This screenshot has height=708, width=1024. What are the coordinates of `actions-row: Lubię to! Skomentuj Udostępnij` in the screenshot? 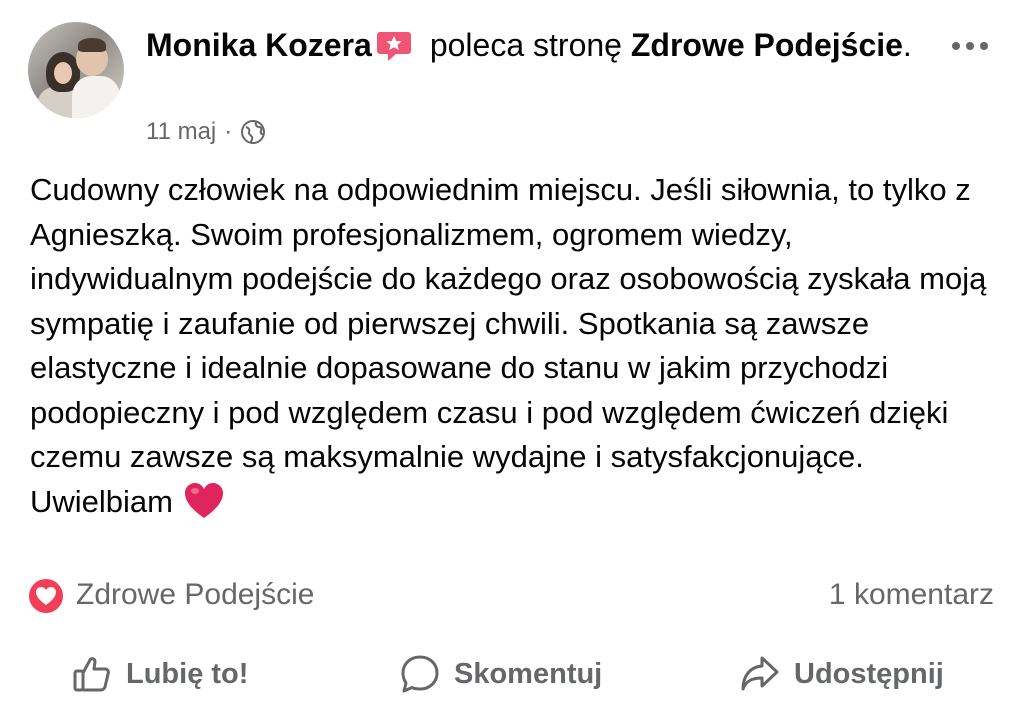 It's located at (512, 678).